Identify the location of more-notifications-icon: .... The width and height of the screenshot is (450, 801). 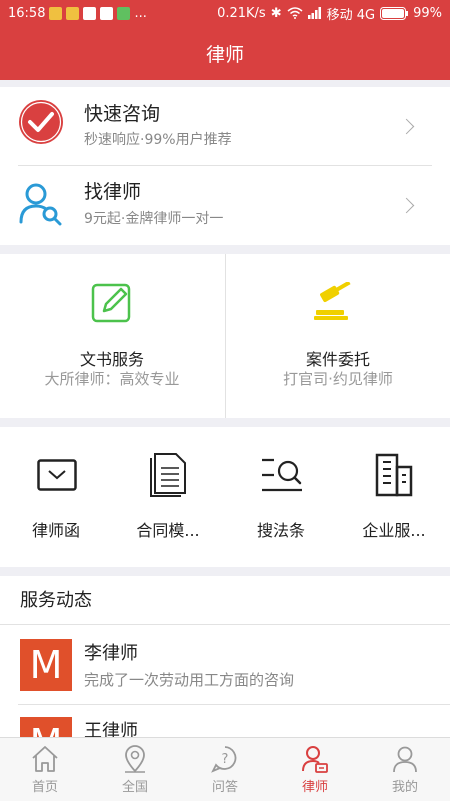
(140, 13).